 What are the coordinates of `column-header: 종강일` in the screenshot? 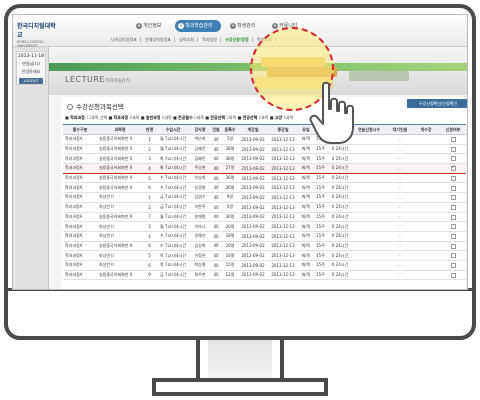 It's located at (283, 129).